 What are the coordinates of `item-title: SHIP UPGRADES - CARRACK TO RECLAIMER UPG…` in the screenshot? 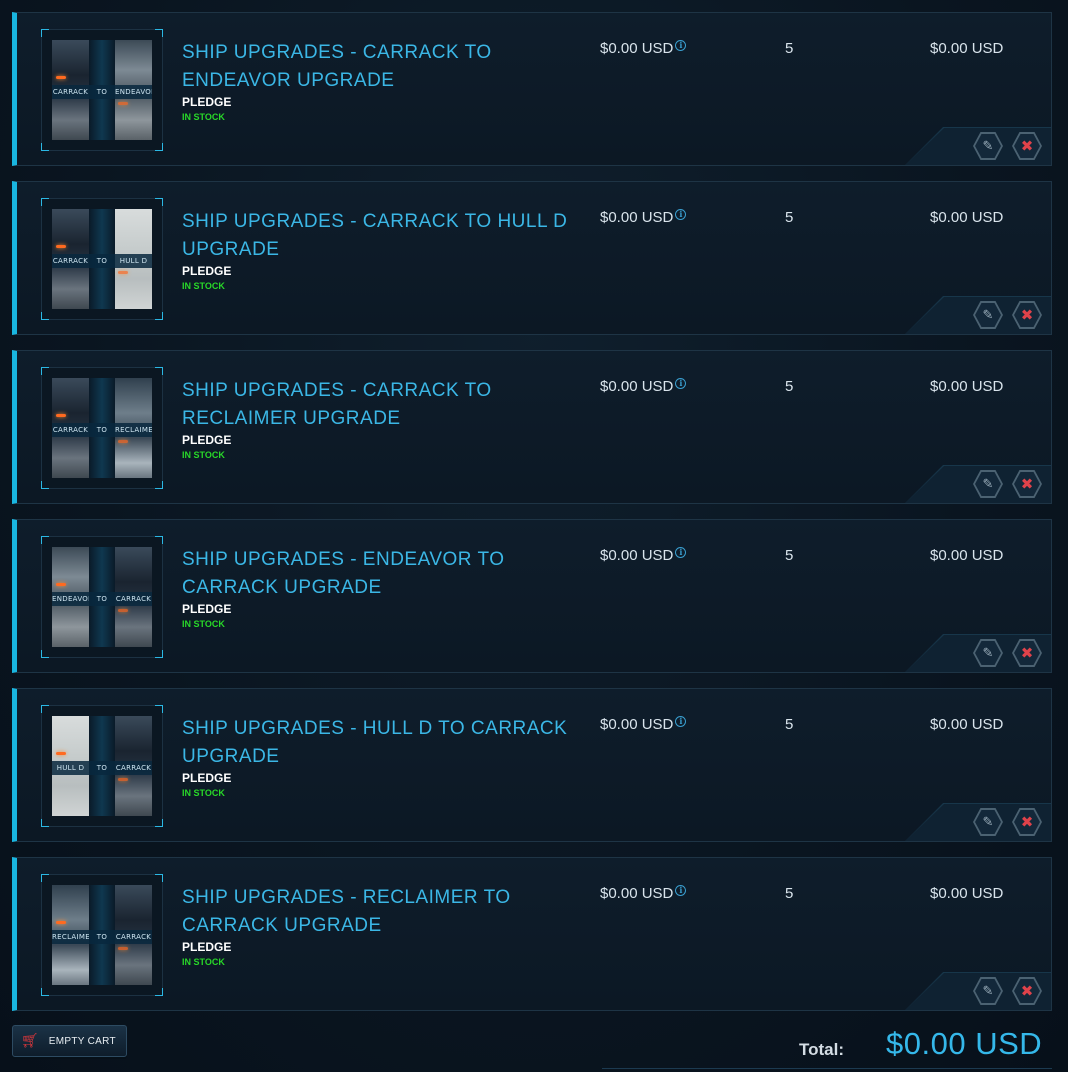 It's located at (392, 405).